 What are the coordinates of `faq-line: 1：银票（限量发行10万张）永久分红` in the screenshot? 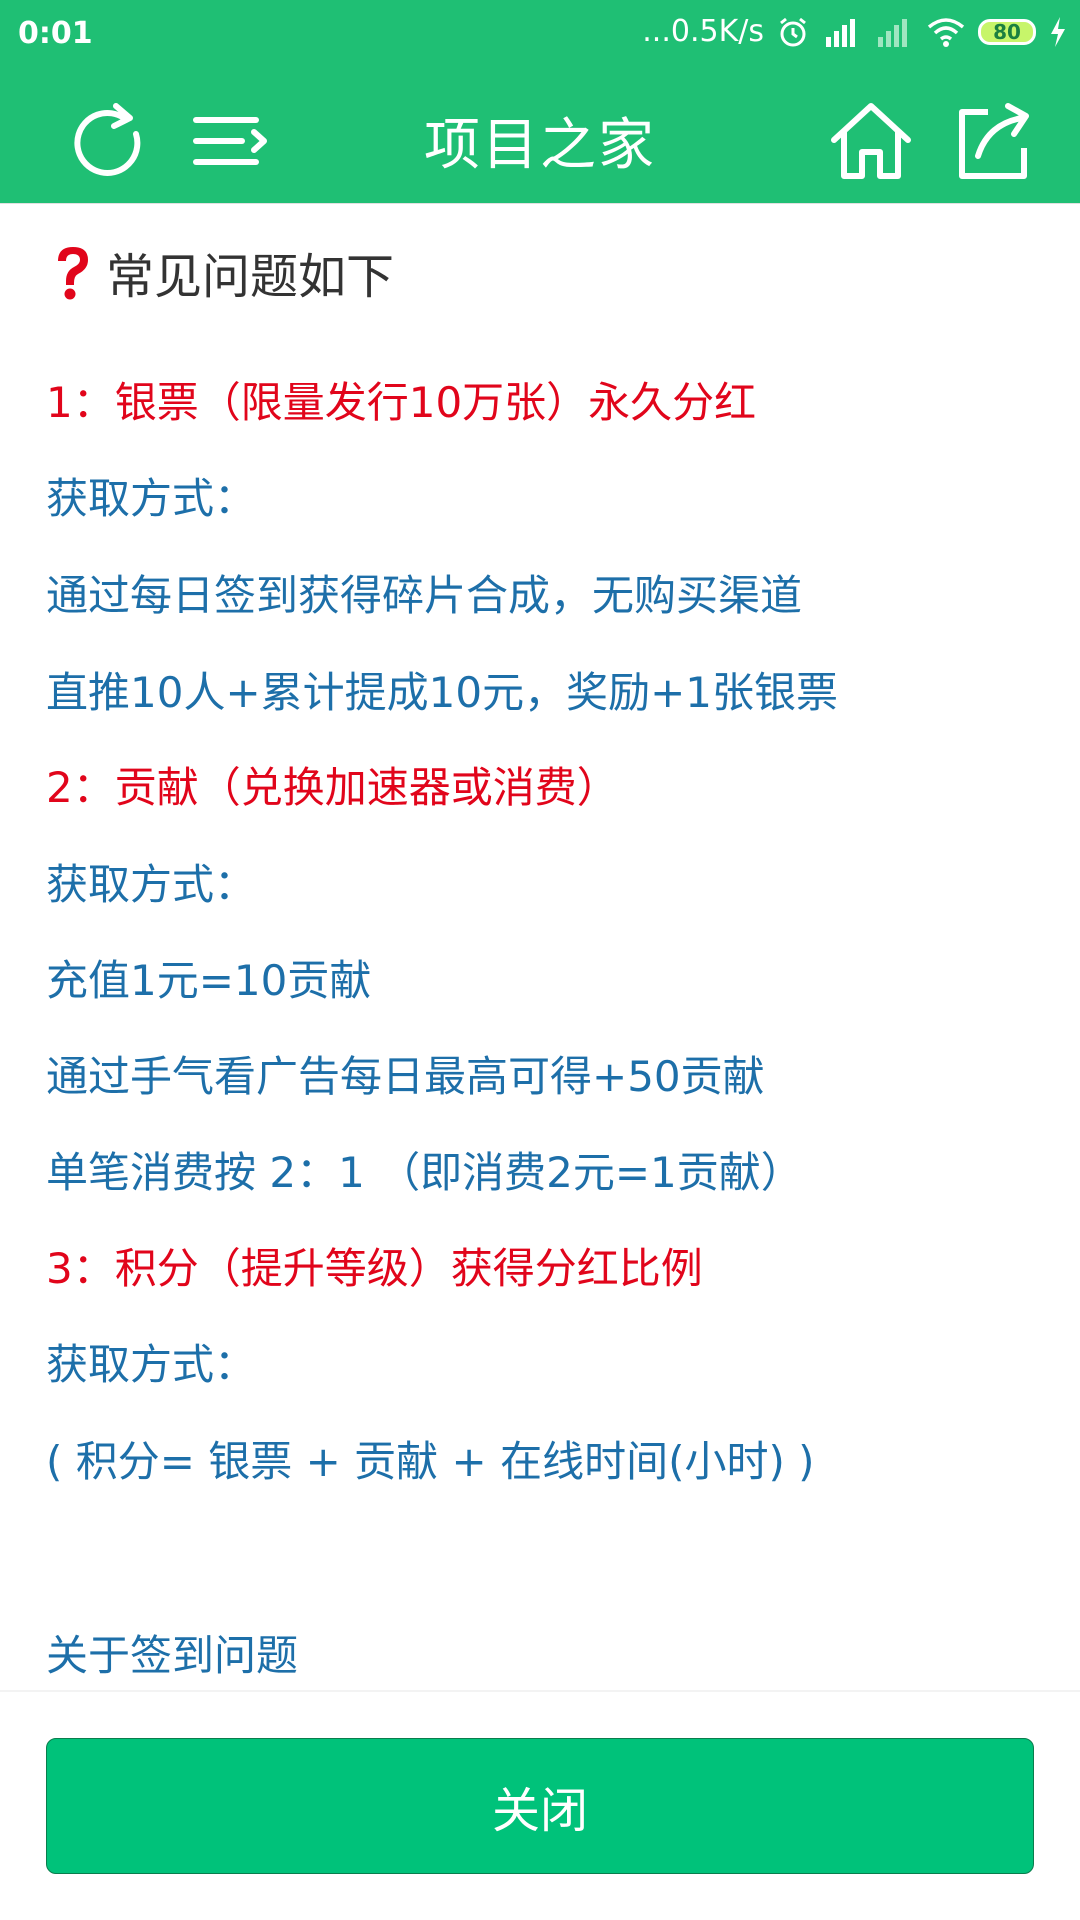 It's located at (401, 402).